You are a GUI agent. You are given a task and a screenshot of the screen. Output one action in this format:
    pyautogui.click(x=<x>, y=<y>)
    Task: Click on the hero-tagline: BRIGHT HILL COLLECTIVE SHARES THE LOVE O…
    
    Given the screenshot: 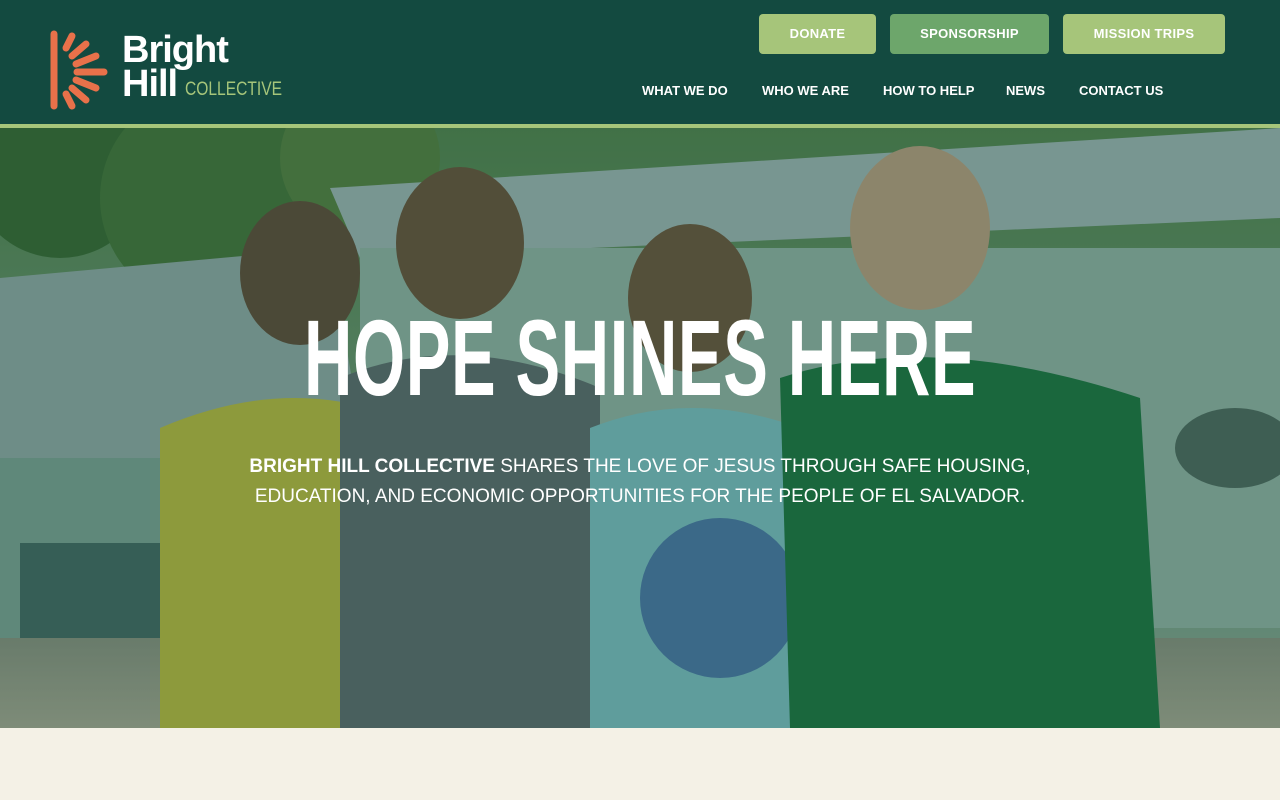 What is the action you would take?
    pyautogui.click(x=640, y=482)
    